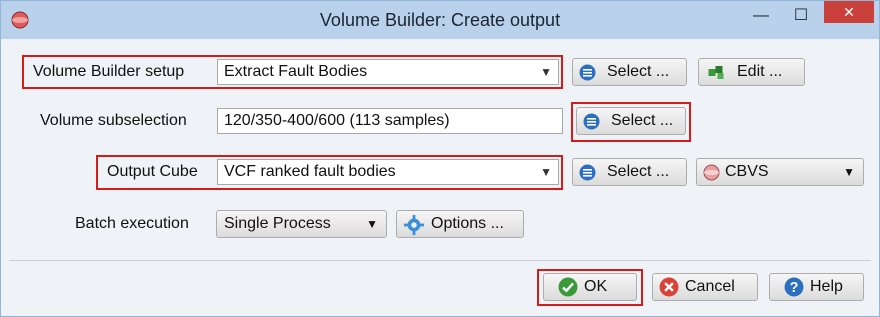 The height and width of the screenshot is (317, 880). Describe the element at coordinates (337, 120) in the screenshot. I see `subselection-value: 120/350-400/600 (113 samples)` at that location.